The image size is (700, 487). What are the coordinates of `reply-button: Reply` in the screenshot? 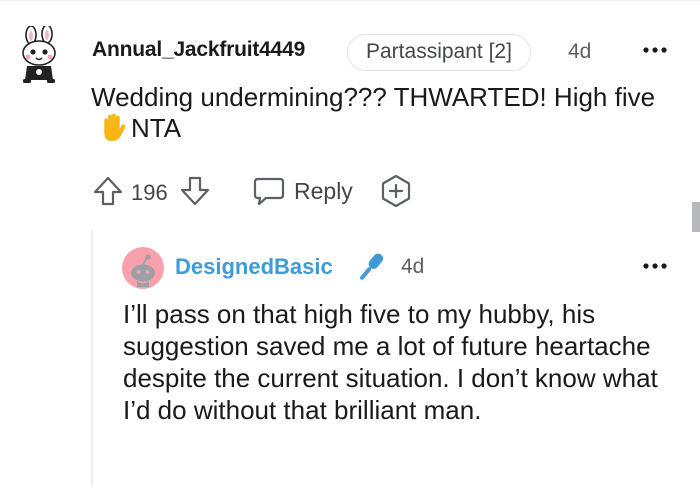 It's located at (302, 191).